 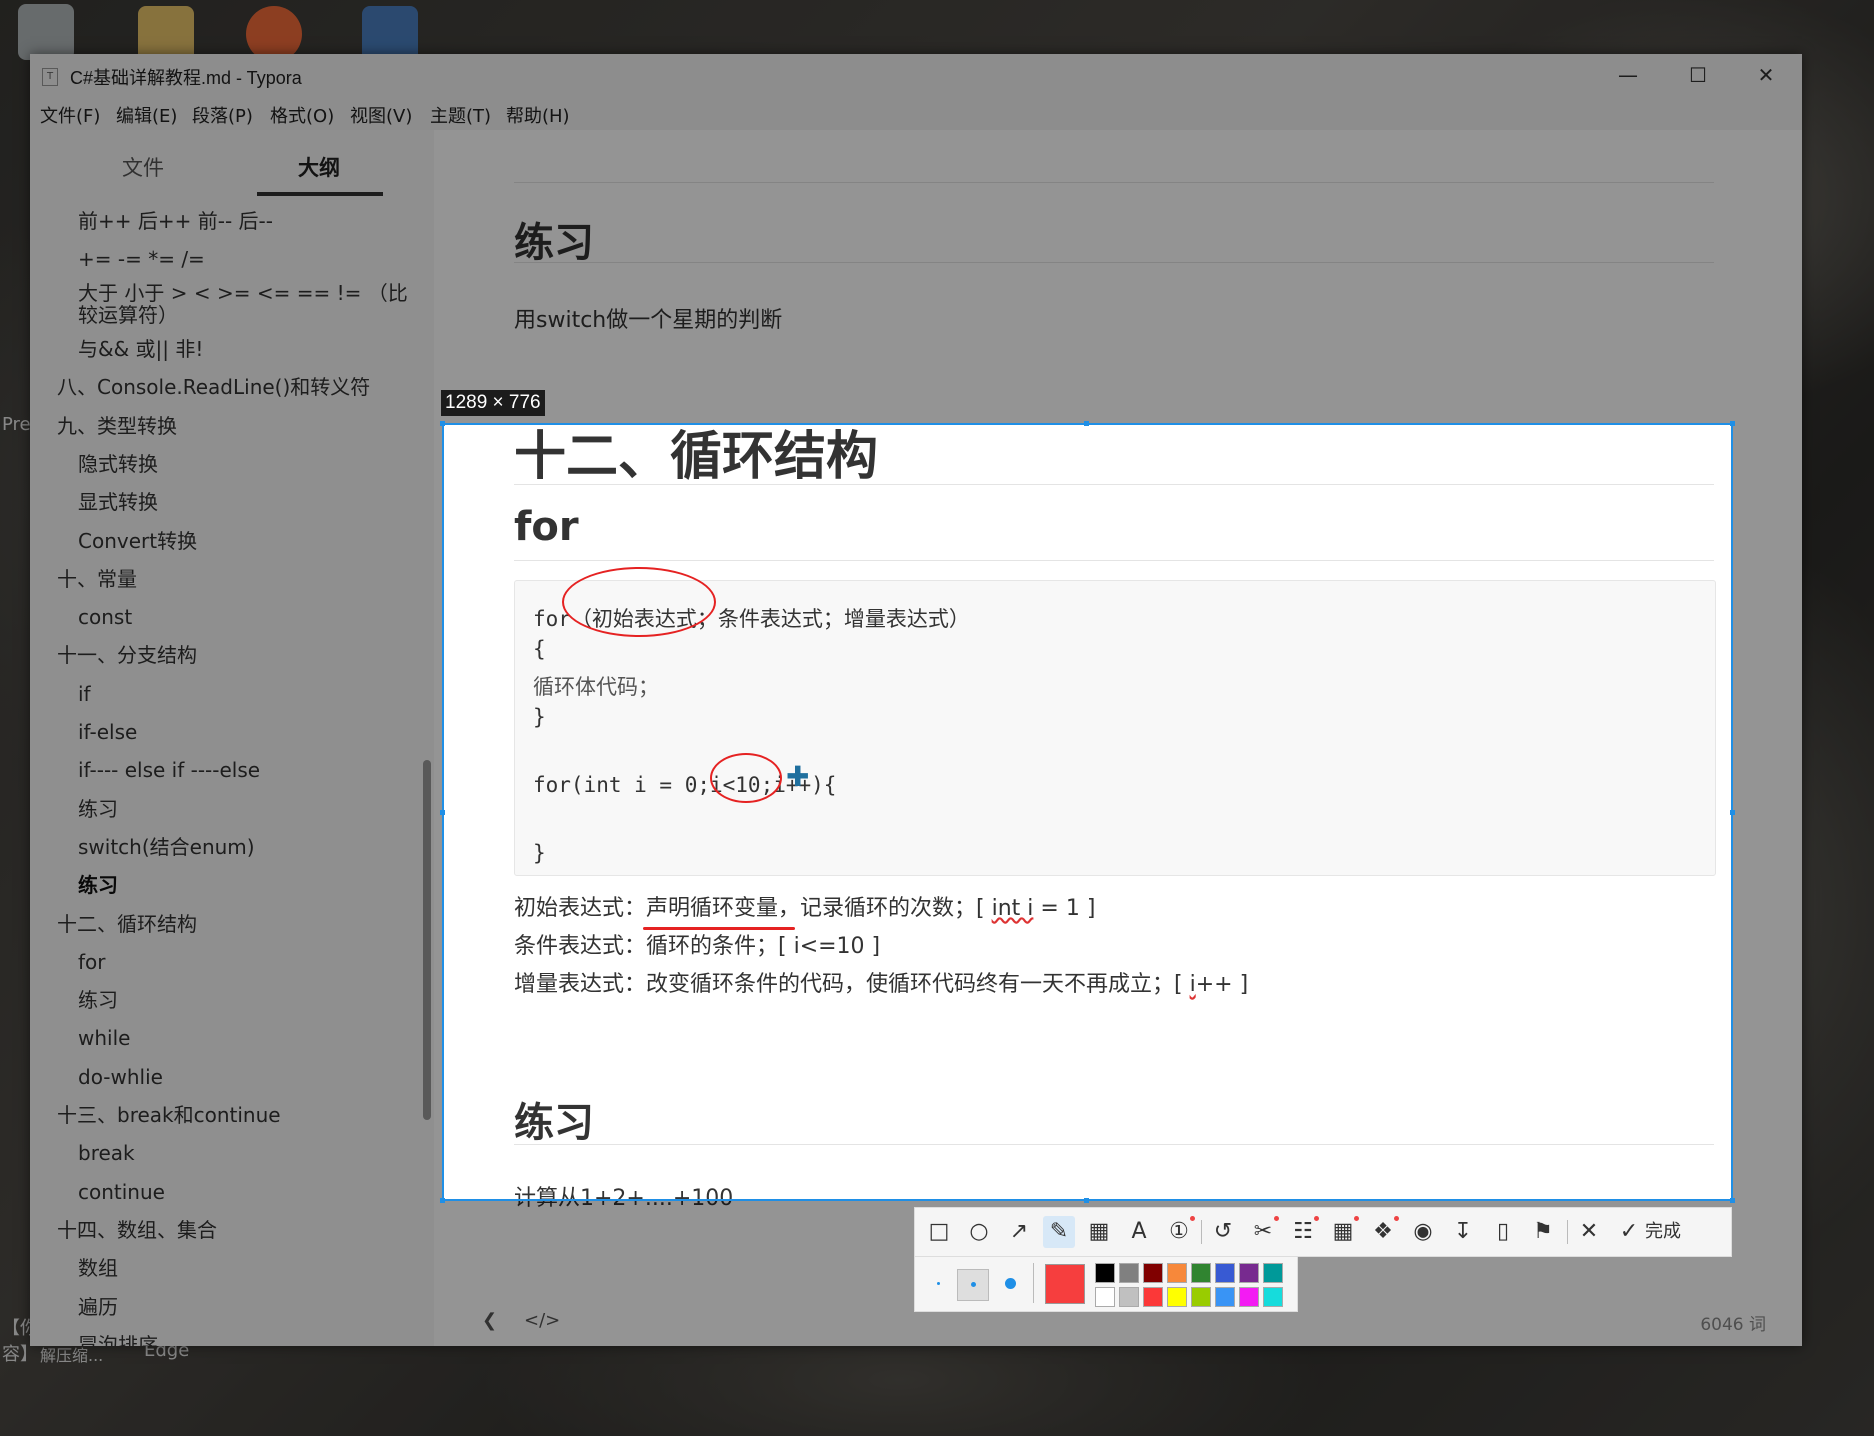 I want to click on number-icon: ①, so click(x=1179, y=1232).